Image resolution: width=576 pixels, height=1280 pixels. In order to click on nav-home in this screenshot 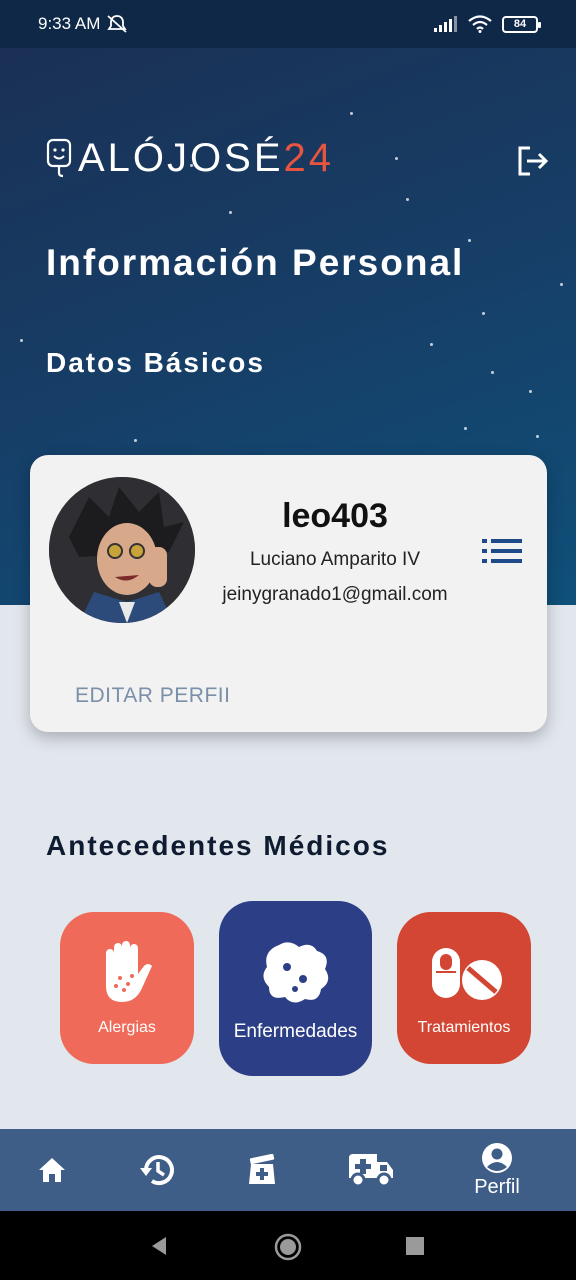, I will do `click(52, 1170)`.